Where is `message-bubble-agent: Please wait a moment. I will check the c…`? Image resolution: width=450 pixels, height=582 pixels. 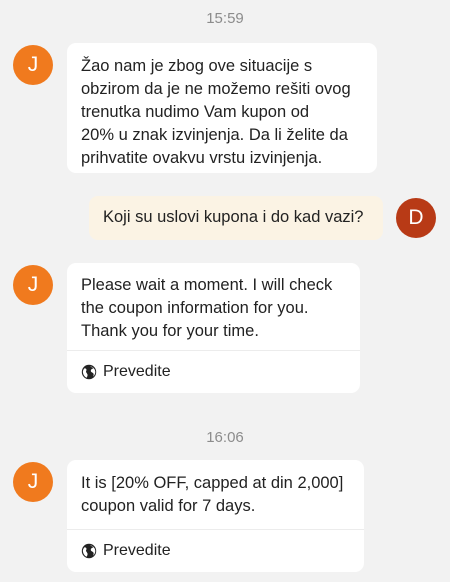
message-bubble-agent: Please wait a moment. I will check the c… is located at coordinates (213, 328).